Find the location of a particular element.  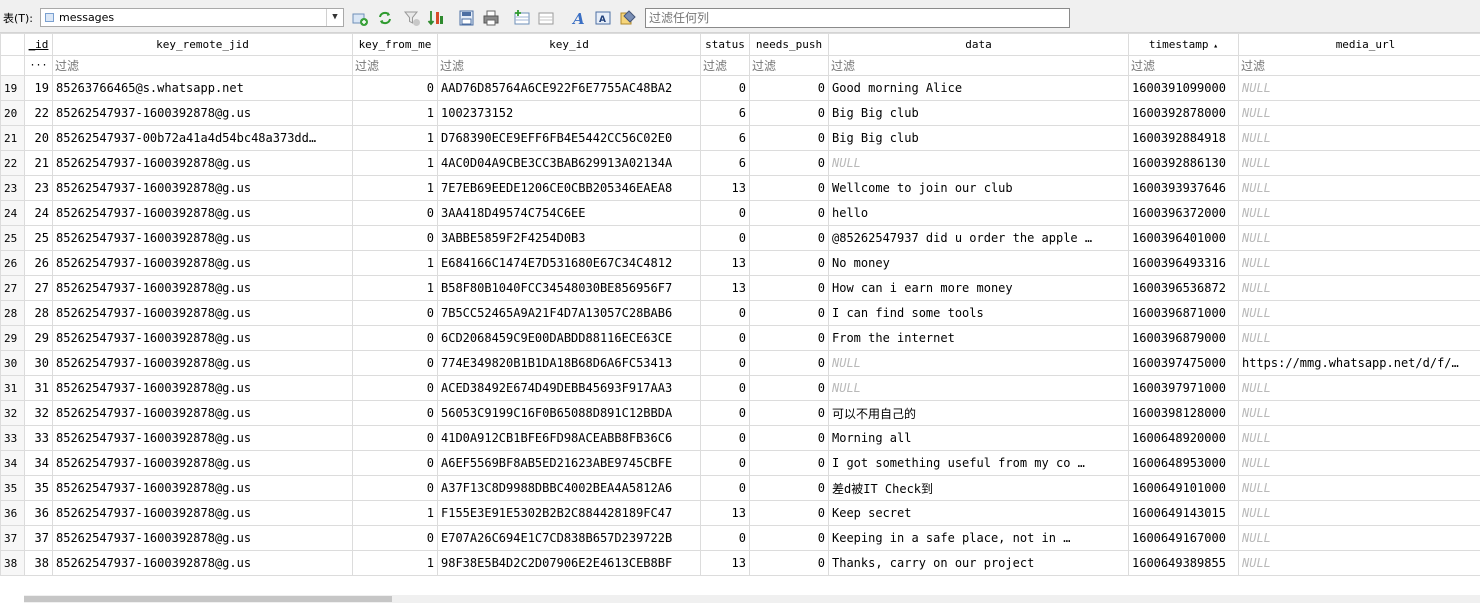

cell-key-id: E707A26C694E1C7CD838B657D239722B is located at coordinates (569, 538).